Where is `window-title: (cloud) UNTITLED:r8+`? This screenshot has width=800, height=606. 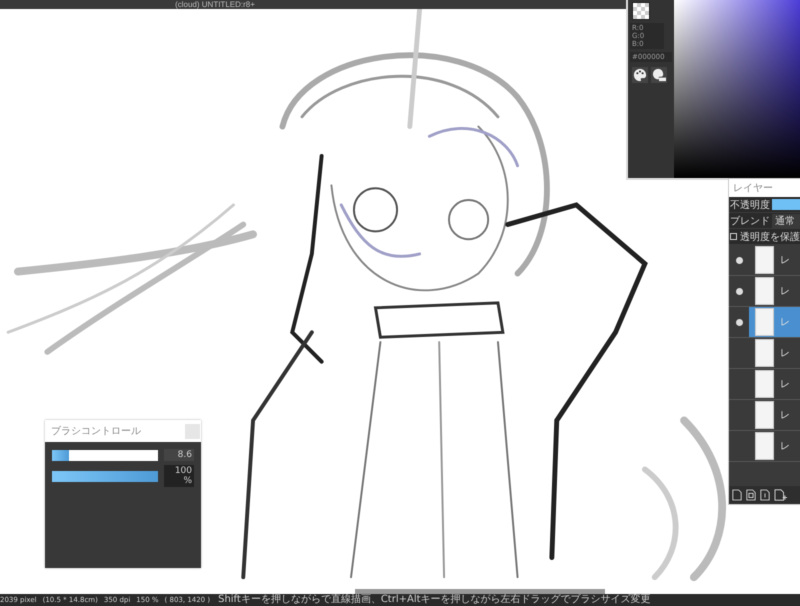
window-title: (cloud) UNTITLED:r8+ is located at coordinates (215, 4).